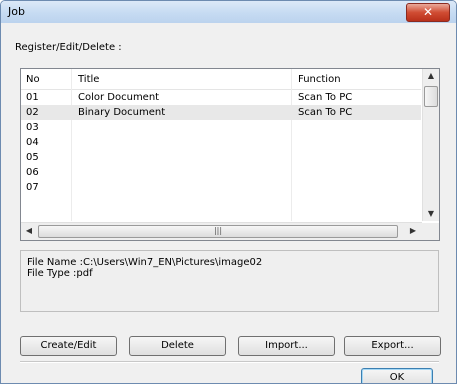  What do you see at coordinates (32, 127) in the screenshot?
I see `row-no: 03` at bounding box center [32, 127].